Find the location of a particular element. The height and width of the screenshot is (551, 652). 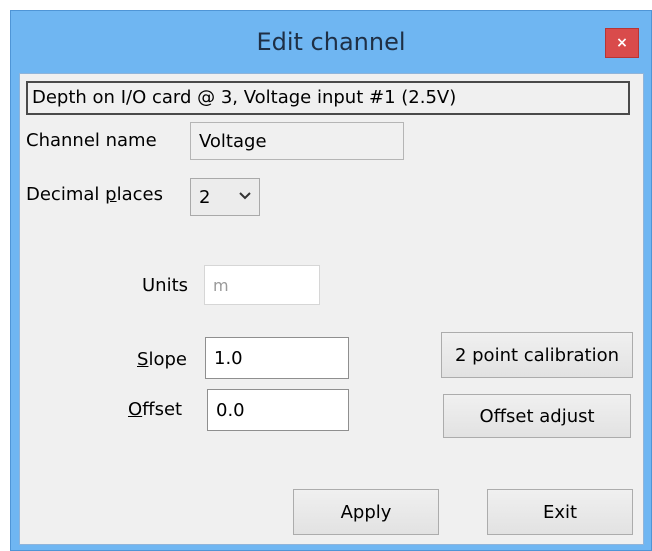

units-field: m is located at coordinates (262, 285).